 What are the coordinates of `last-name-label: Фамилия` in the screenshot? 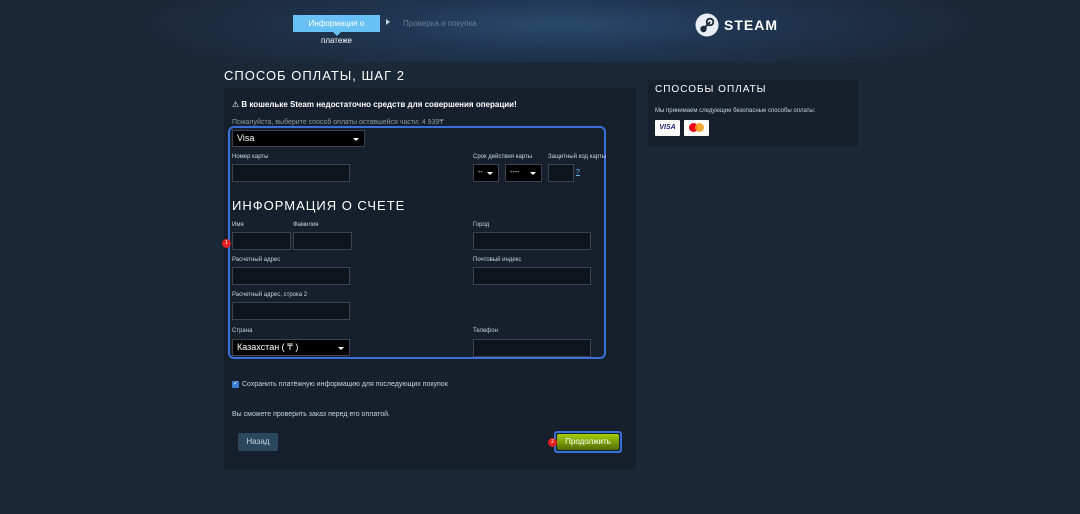 It's located at (306, 225).